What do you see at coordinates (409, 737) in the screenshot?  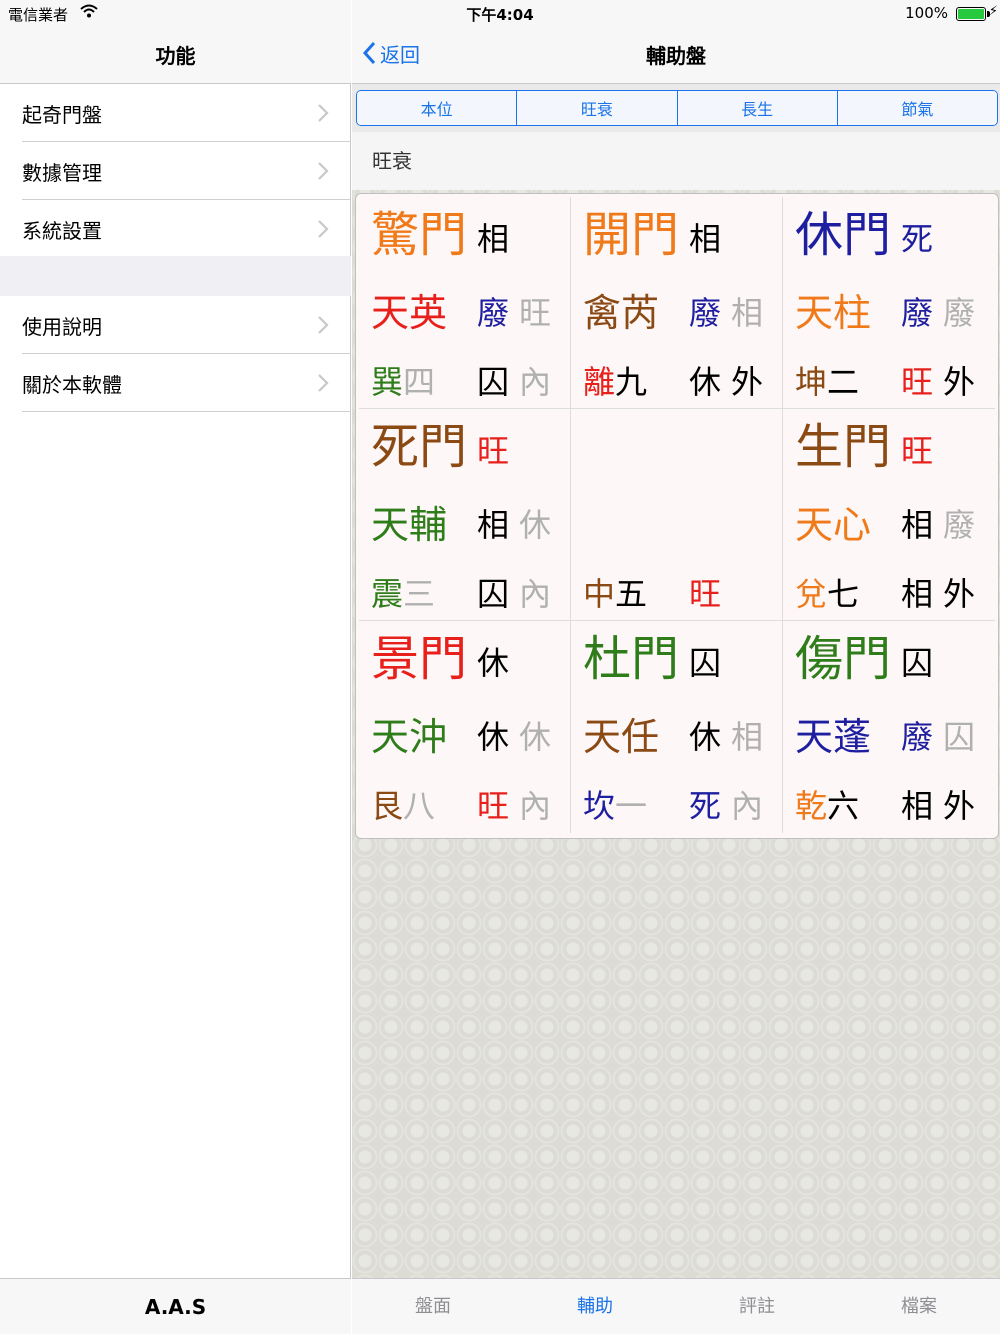 I see `palace-star: 天沖` at bounding box center [409, 737].